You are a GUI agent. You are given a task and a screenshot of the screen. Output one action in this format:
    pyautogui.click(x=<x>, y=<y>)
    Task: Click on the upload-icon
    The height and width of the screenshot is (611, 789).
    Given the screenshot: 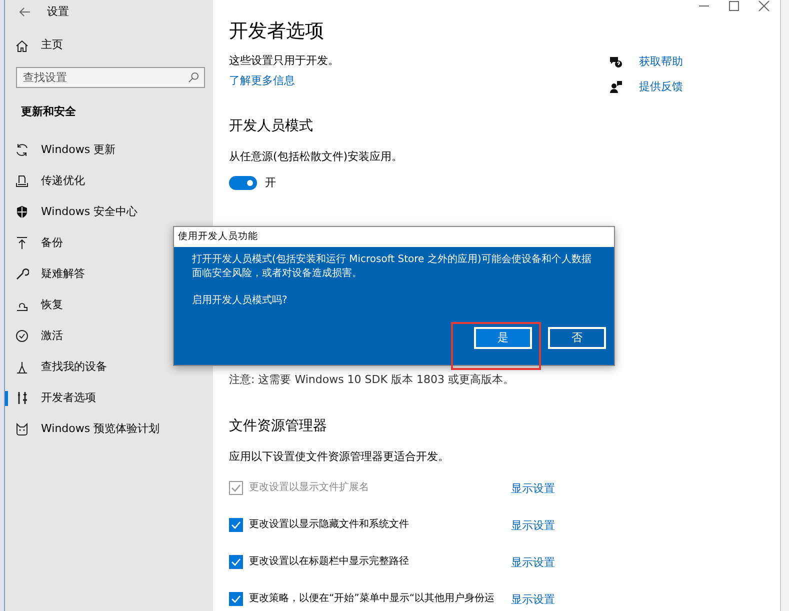 What is the action you would take?
    pyautogui.click(x=22, y=243)
    